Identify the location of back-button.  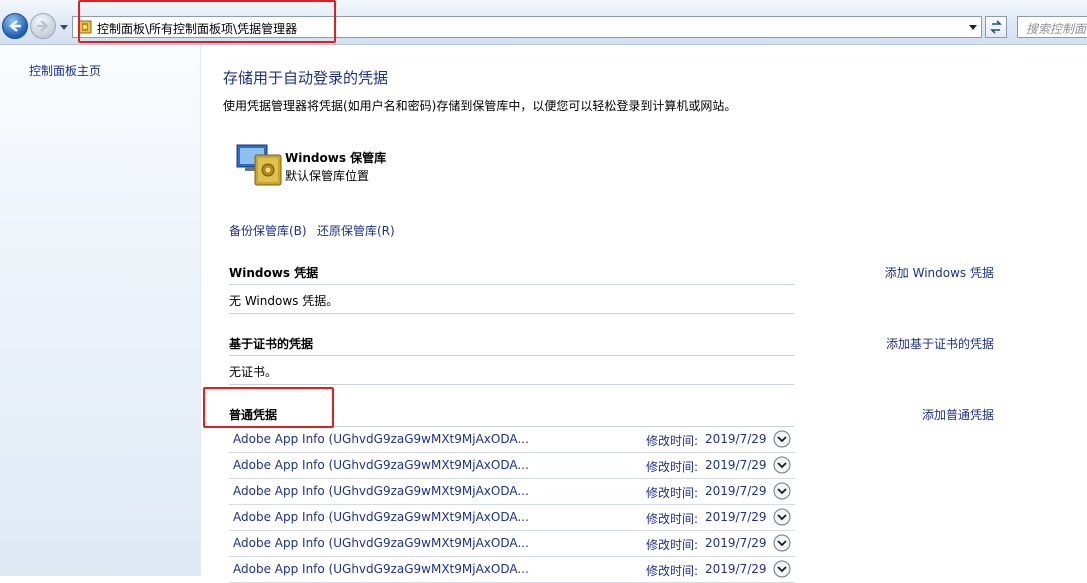
(15, 26).